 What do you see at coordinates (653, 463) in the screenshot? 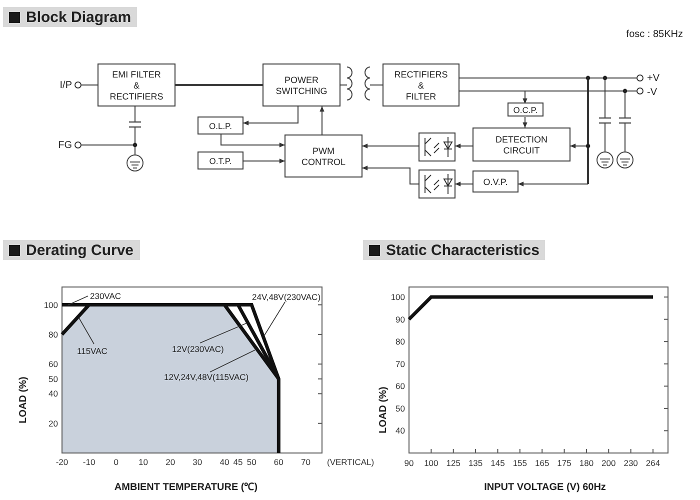
I see `tick-label: 264` at bounding box center [653, 463].